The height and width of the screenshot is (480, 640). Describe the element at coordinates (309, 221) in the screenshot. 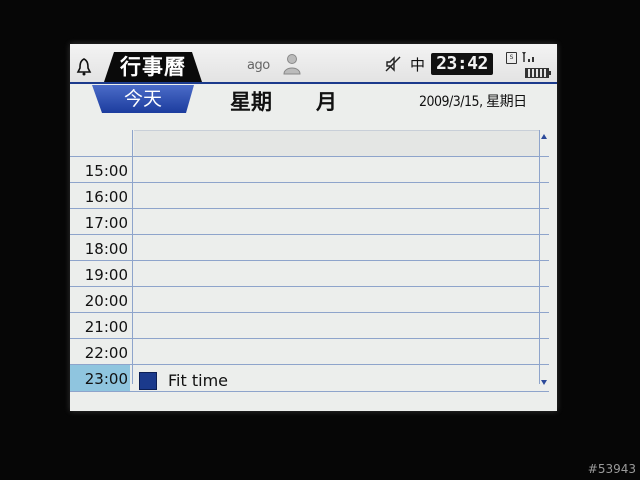

I see `time-row: 17:00` at that location.